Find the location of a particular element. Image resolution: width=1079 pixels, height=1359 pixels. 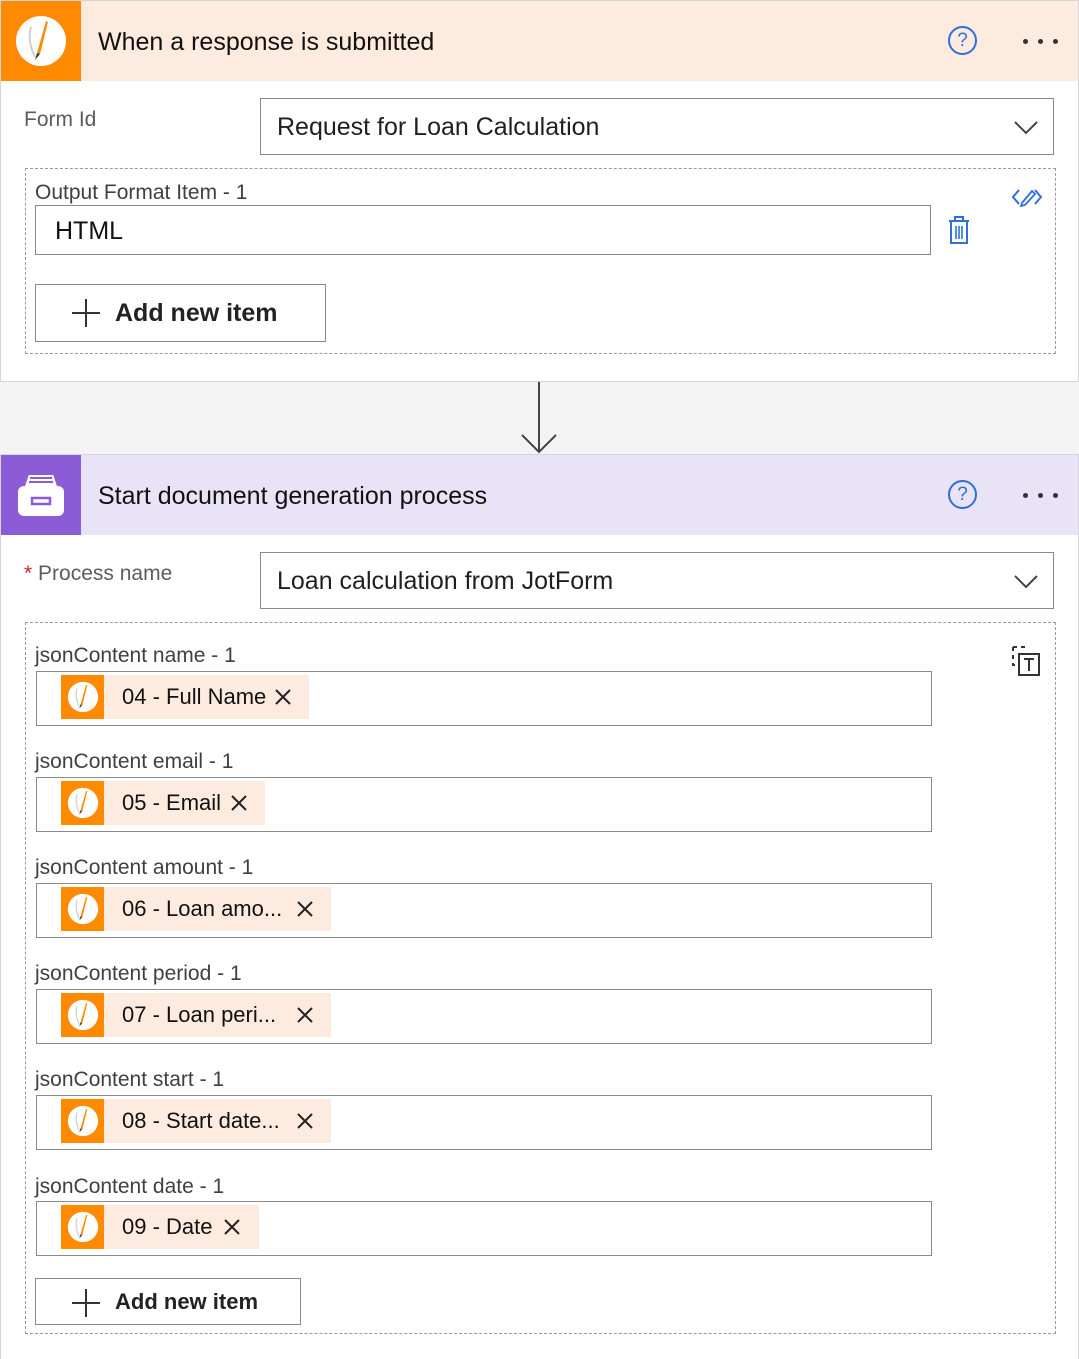

trigger-help-button: ? is located at coordinates (962, 40).